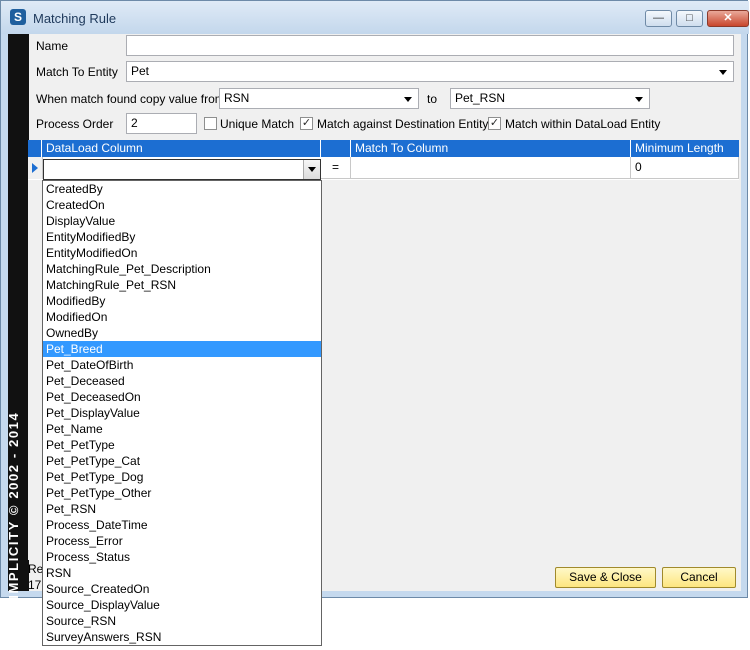 The height and width of the screenshot is (650, 750). What do you see at coordinates (375, 17) in the screenshot?
I see `title-bar: S Matching Rule — □ ✕` at bounding box center [375, 17].